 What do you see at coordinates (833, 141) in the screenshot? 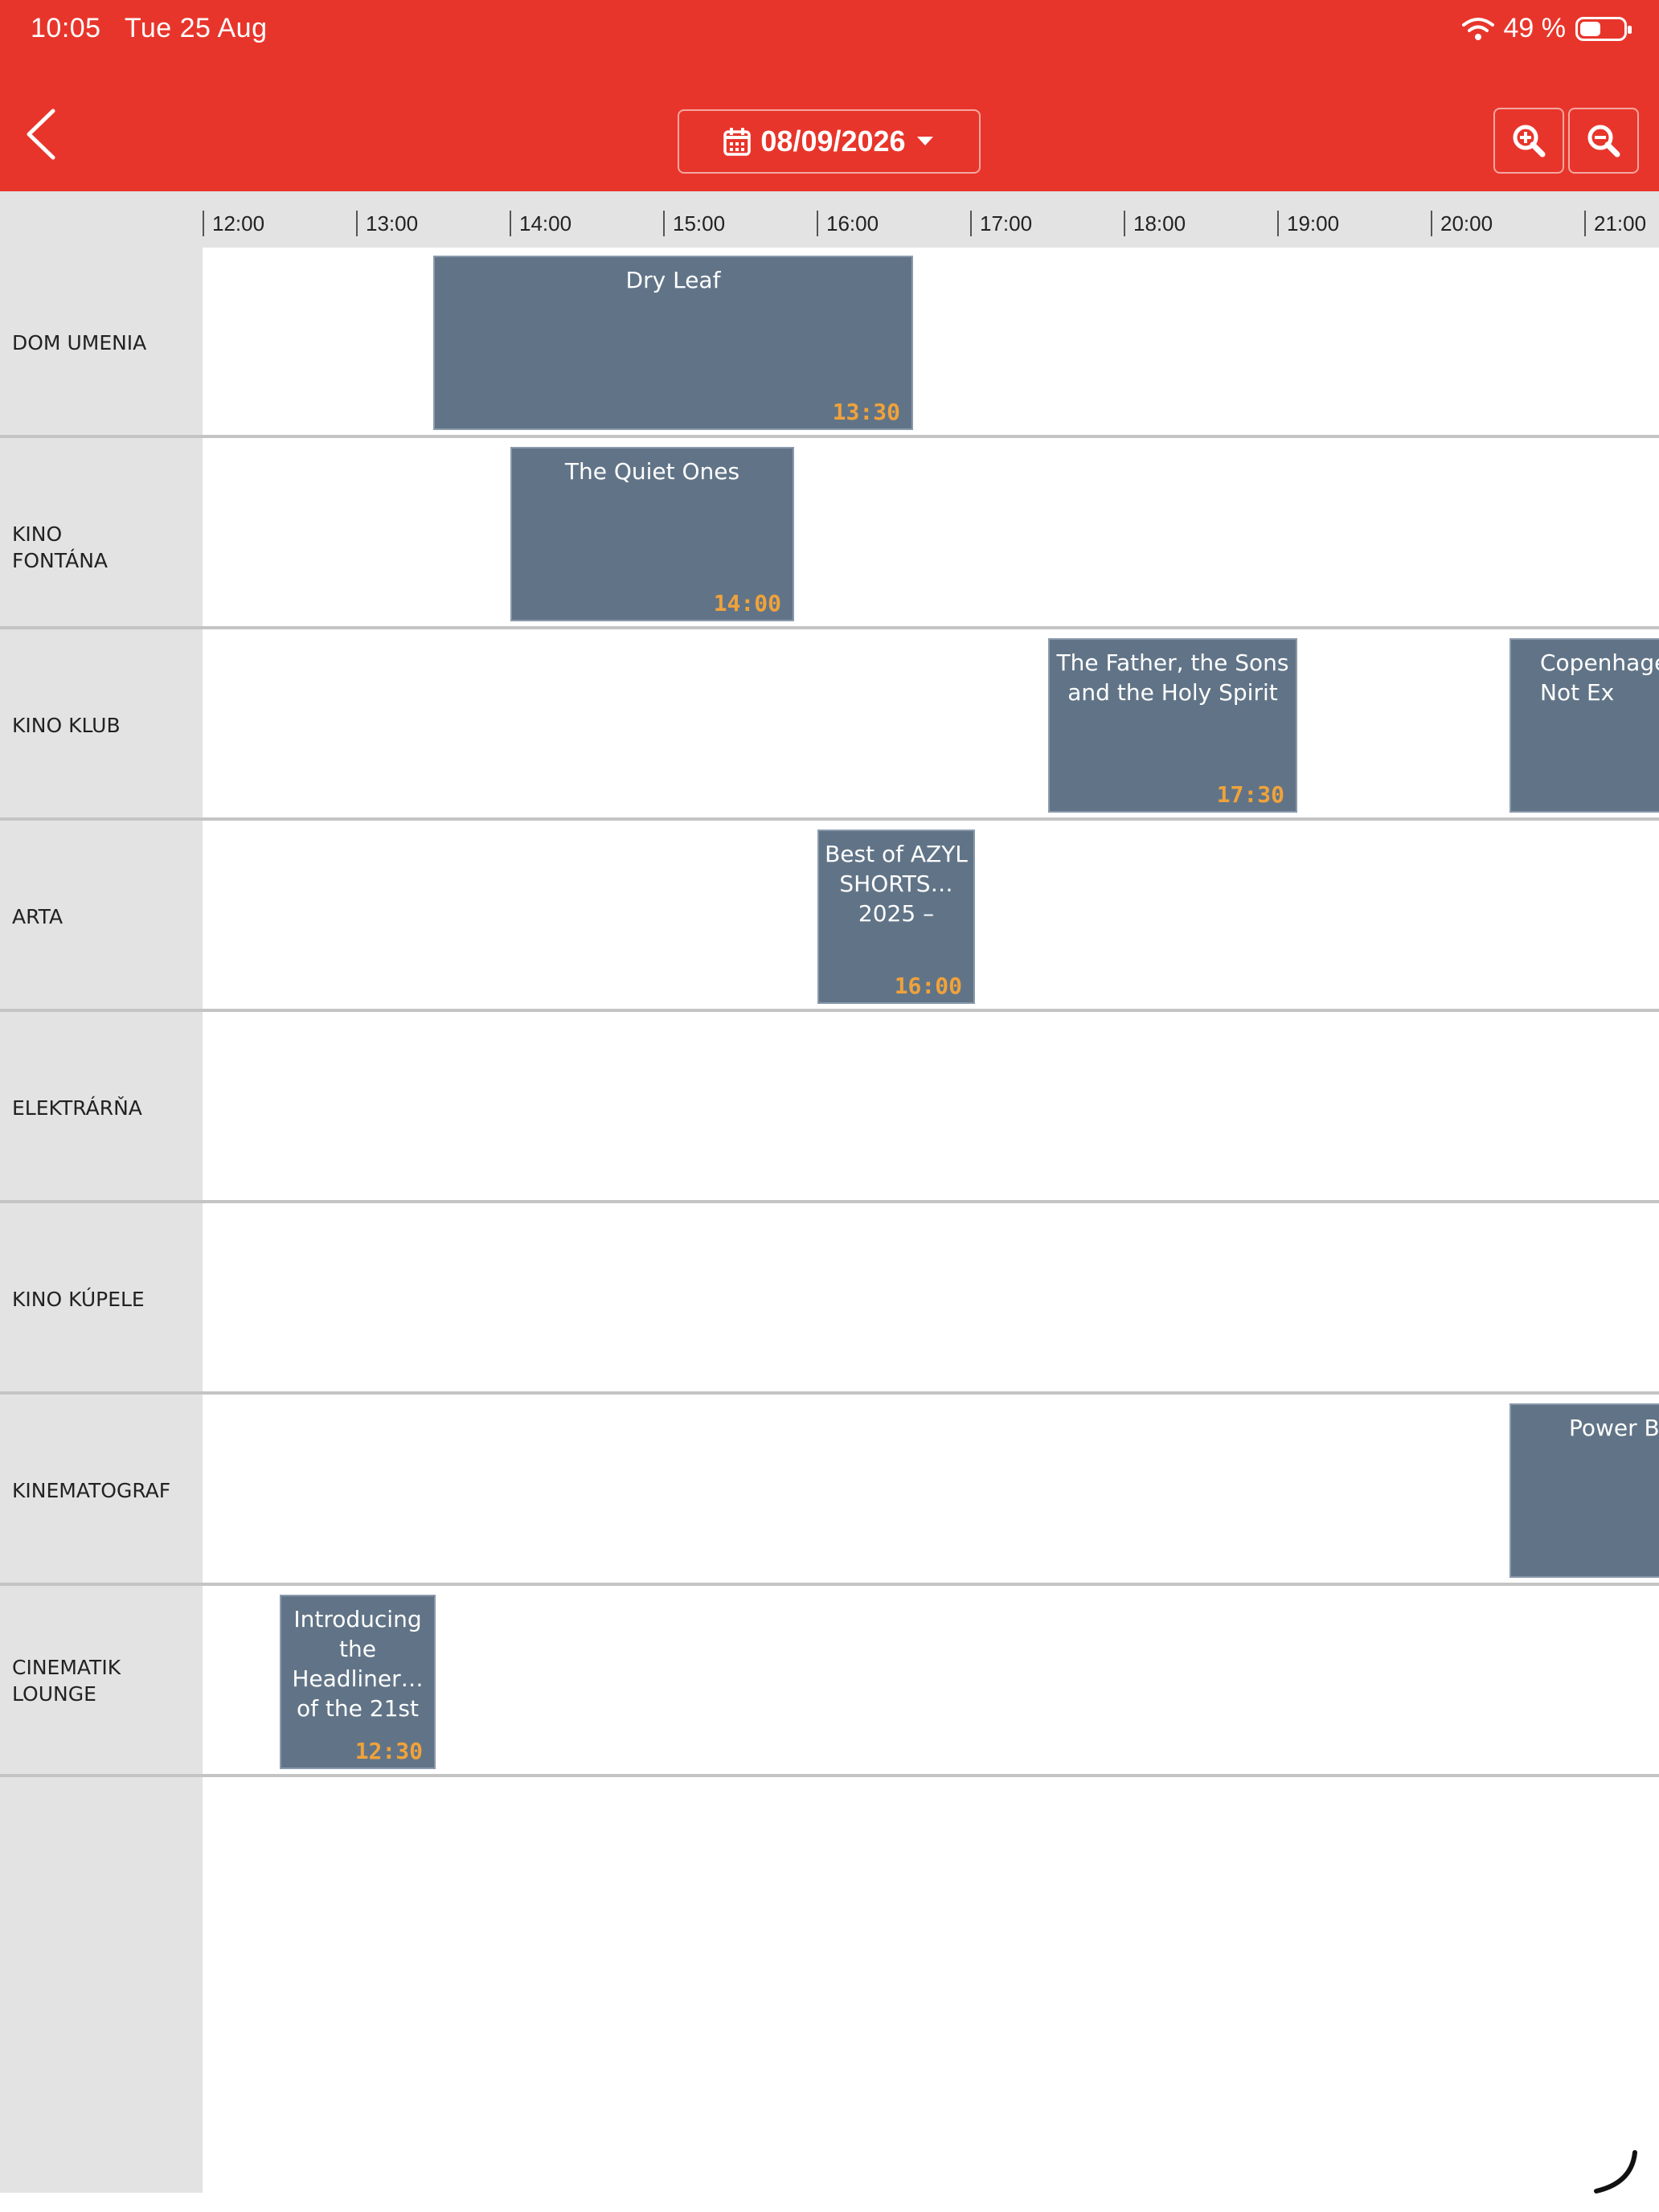
I see `selected-date: 08/09/2026` at bounding box center [833, 141].